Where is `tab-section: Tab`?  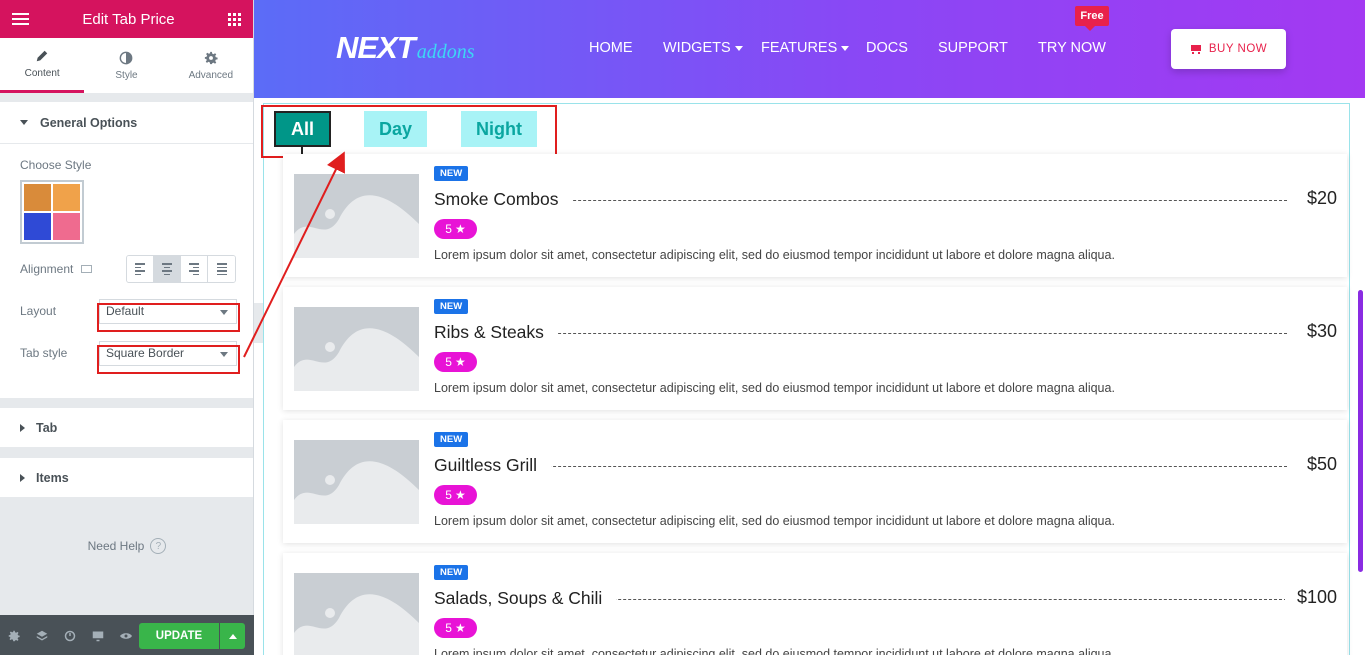
tab-section: Tab is located at coordinates (126, 428).